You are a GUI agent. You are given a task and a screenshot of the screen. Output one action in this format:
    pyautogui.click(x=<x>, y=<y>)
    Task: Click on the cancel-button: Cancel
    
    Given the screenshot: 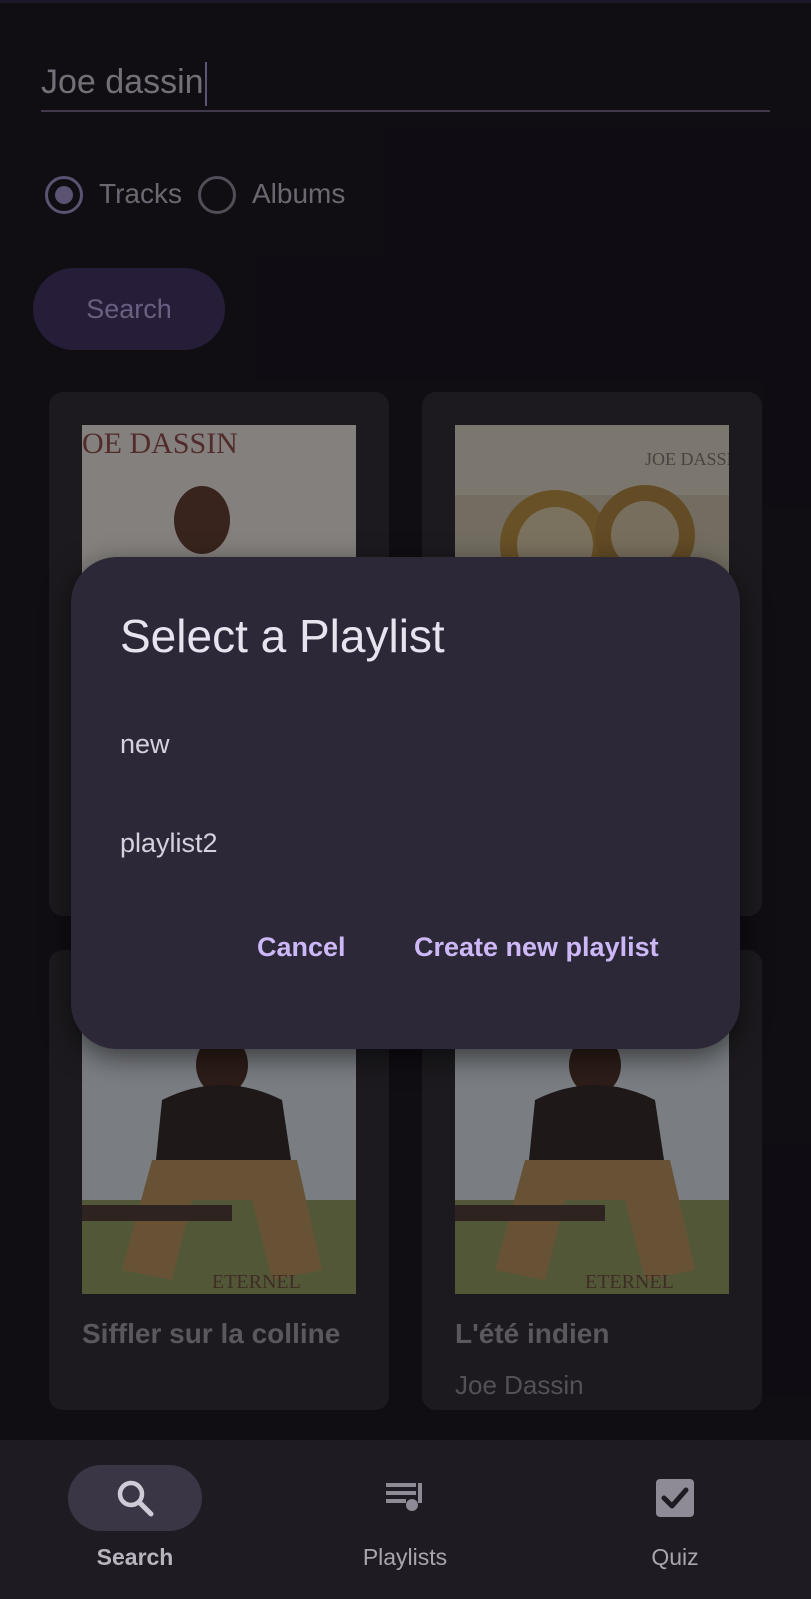 What is the action you would take?
    pyautogui.click(x=301, y=947)
    